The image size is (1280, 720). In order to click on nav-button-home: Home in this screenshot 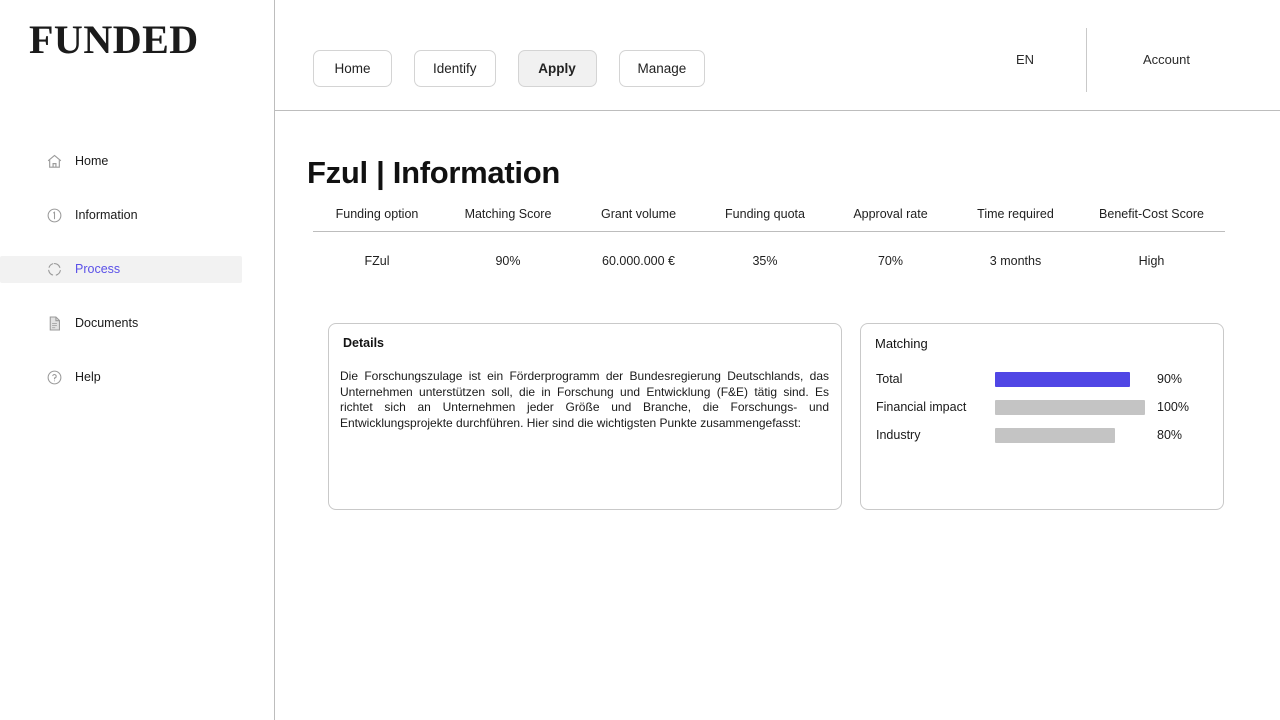, I will do `click(352, 68)`.